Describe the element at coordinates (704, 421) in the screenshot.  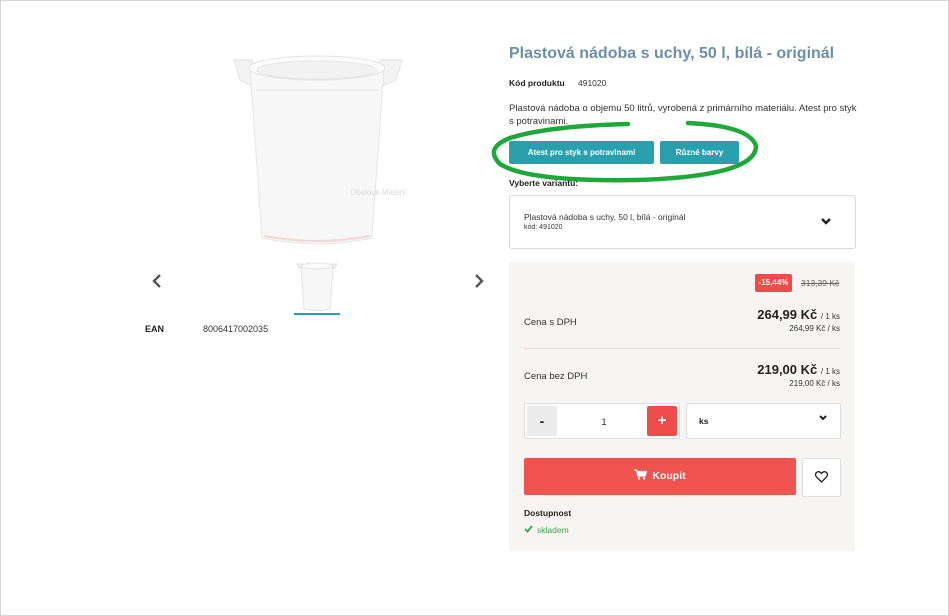
I see `unit-selected: ks` at that location.